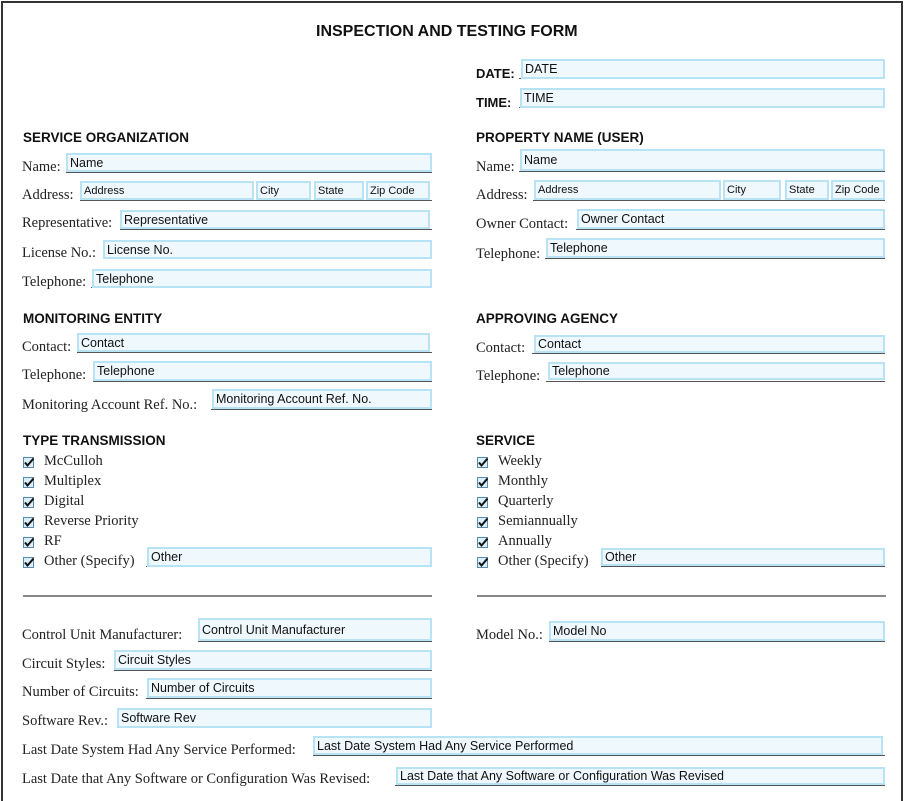  What do you see at coordinates (64, 664) in the screenshot?
I see `circuit-styles-label: Circuit Styles:` at bounding box center [64, 664].